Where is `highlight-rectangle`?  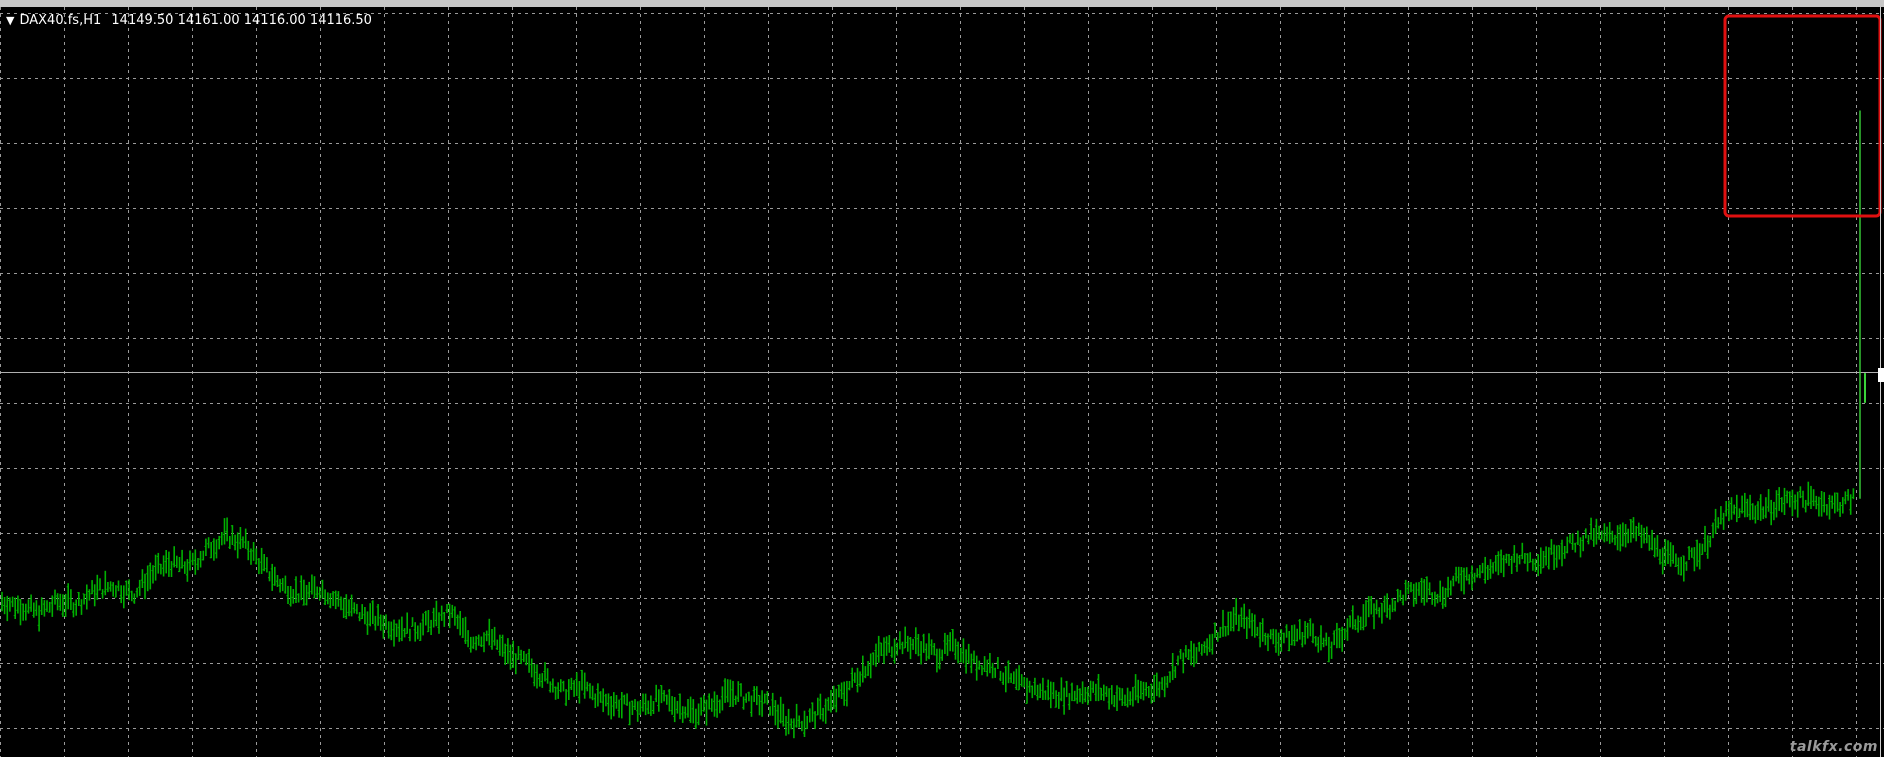
highlight-rectangle is located at coordinates (1802, 116).